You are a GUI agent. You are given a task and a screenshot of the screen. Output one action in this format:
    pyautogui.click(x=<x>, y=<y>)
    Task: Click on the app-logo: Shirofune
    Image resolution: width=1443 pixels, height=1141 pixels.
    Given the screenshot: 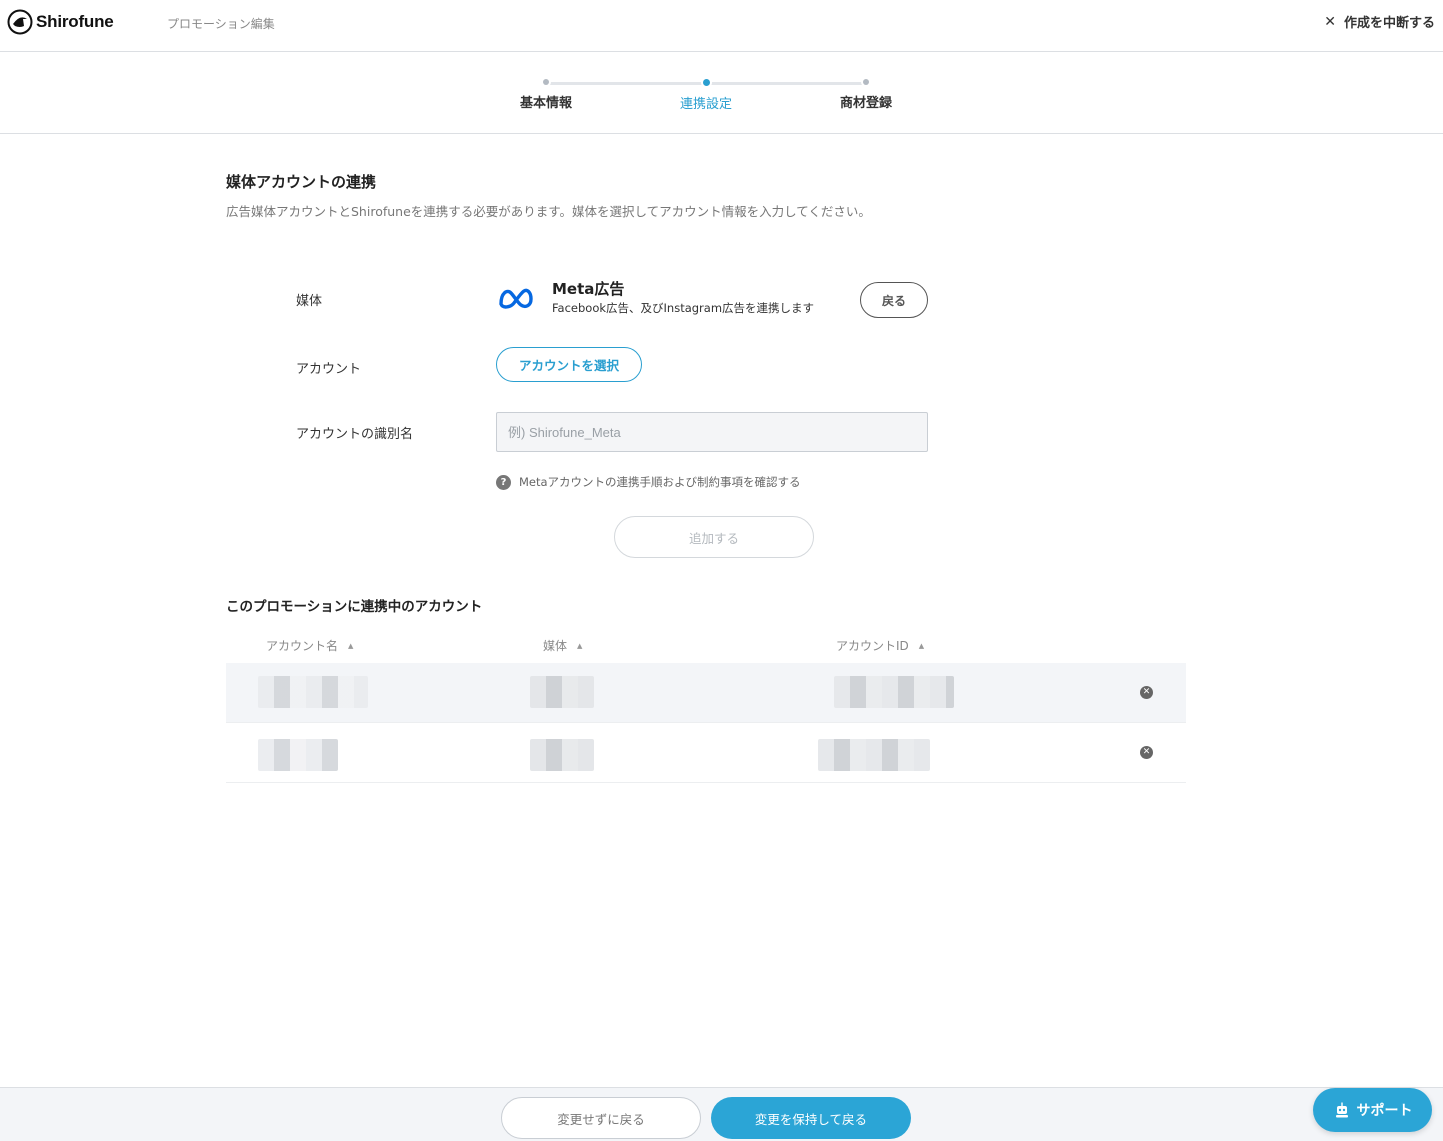 What is the action you would take?
    pyautogui.click(x=60, y=22)
    